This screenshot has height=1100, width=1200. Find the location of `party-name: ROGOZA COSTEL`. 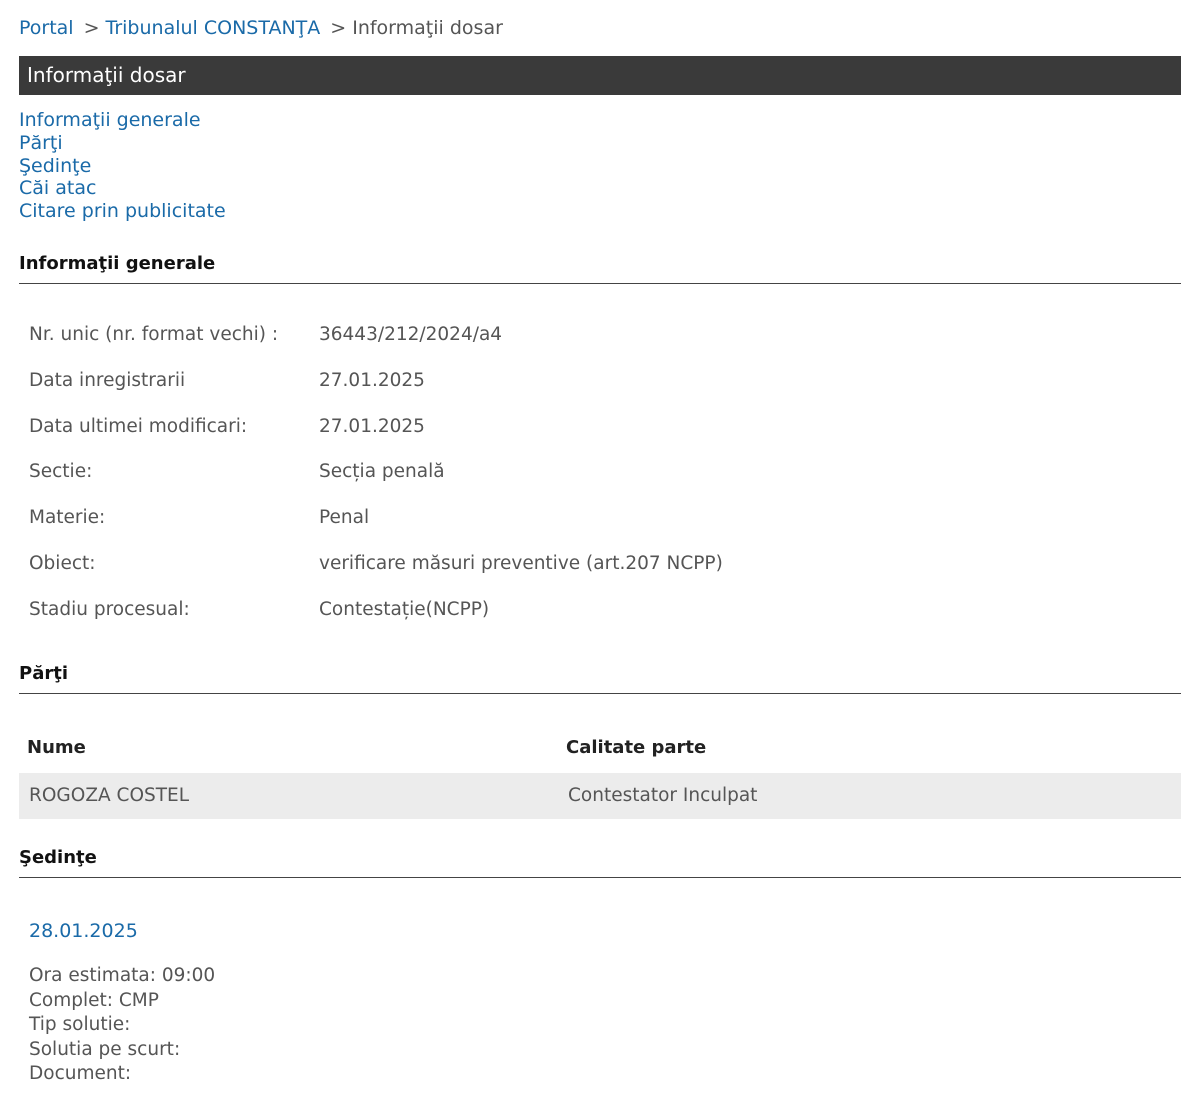

party-name: ROGOZA COSTEL is located at coordinates (109, 795).